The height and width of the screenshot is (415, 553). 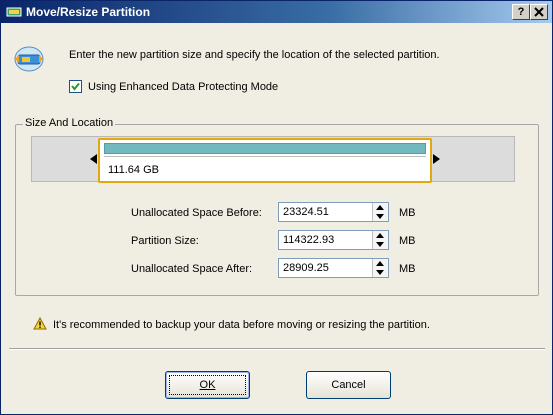 What do you see at coordinates (407, 213) in the screenshot?
I see `unallocated-before-unit: MB` at bounding box center [407, 213].